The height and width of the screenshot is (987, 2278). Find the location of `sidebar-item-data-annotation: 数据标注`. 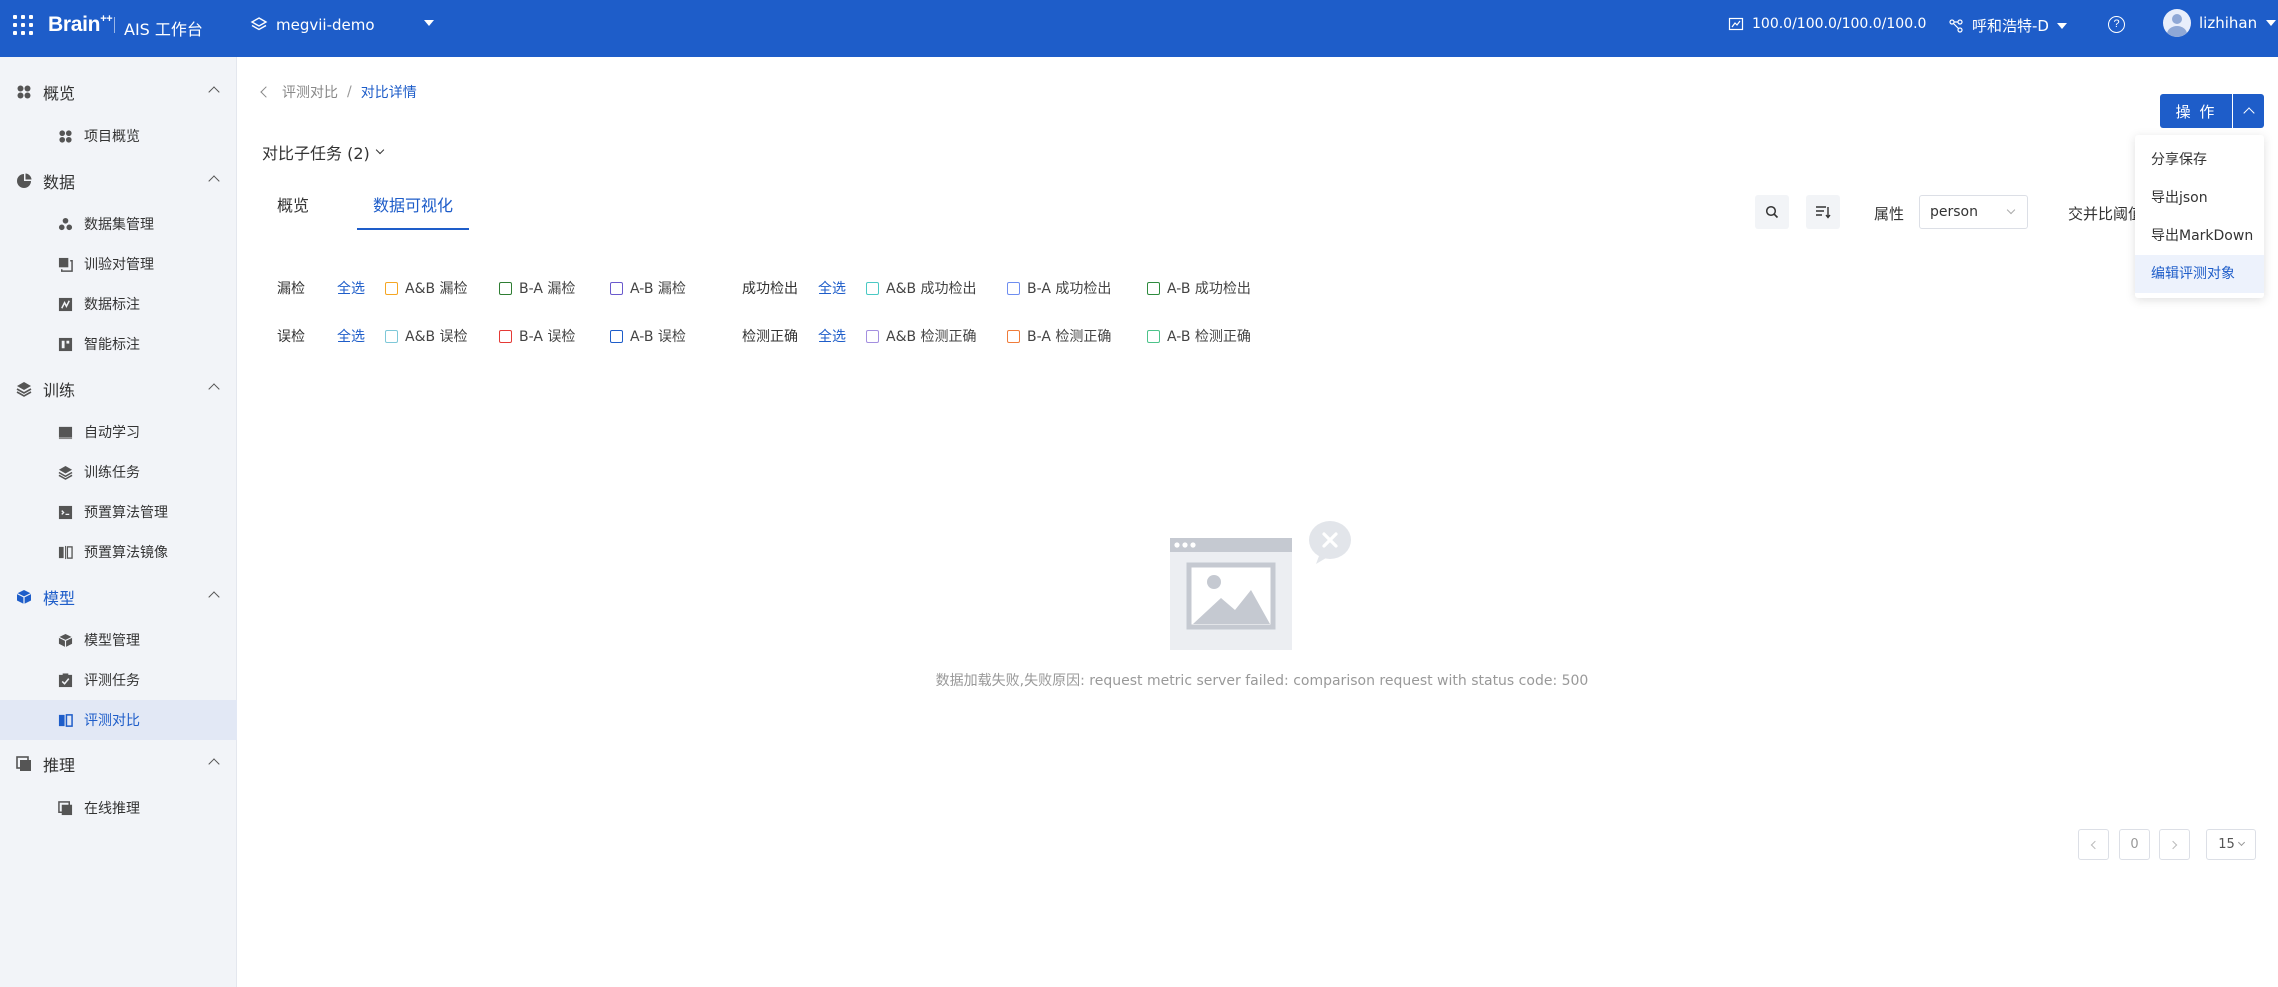

sidebar-item-data-annotation: 数据标注 is located at coordinates (118, 304).